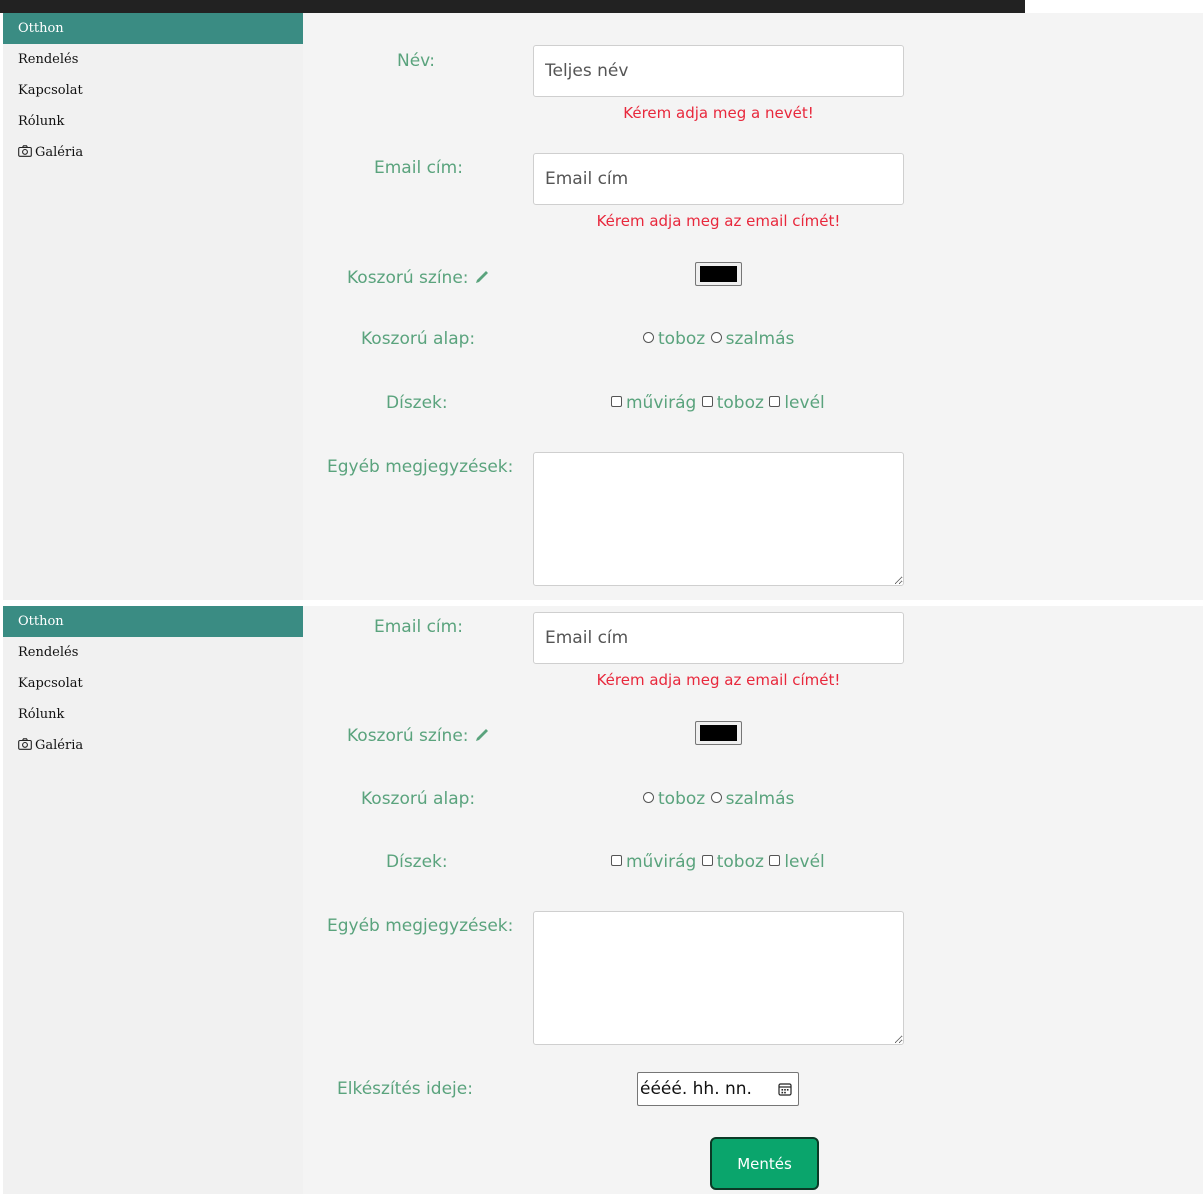 The height and width of the screenshot is (1194, 1203). I want to click on date-label: Elkészítés ideje:, so click(405, 1089).